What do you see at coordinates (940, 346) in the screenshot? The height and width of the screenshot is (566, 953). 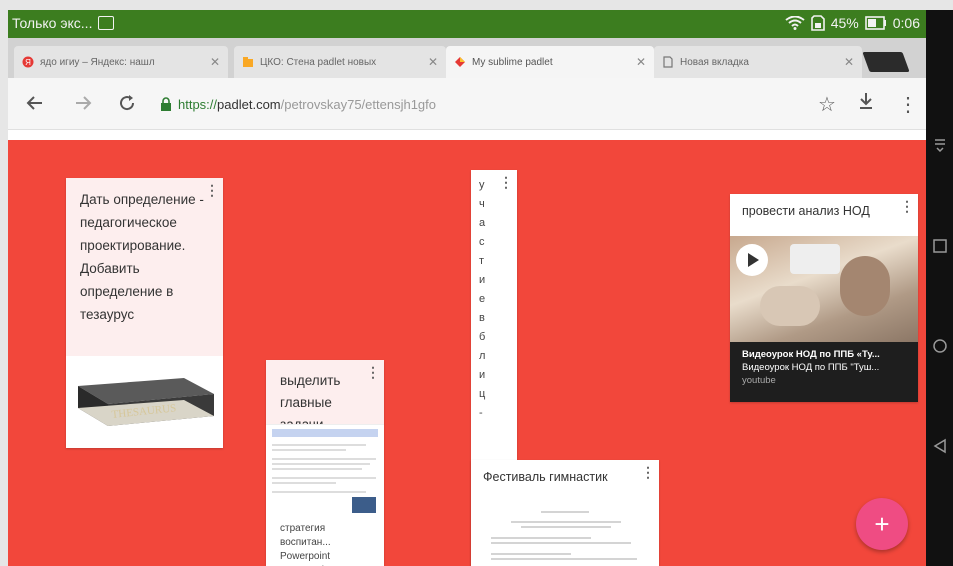 I see `home-icon` at bounding box center [940, 346].